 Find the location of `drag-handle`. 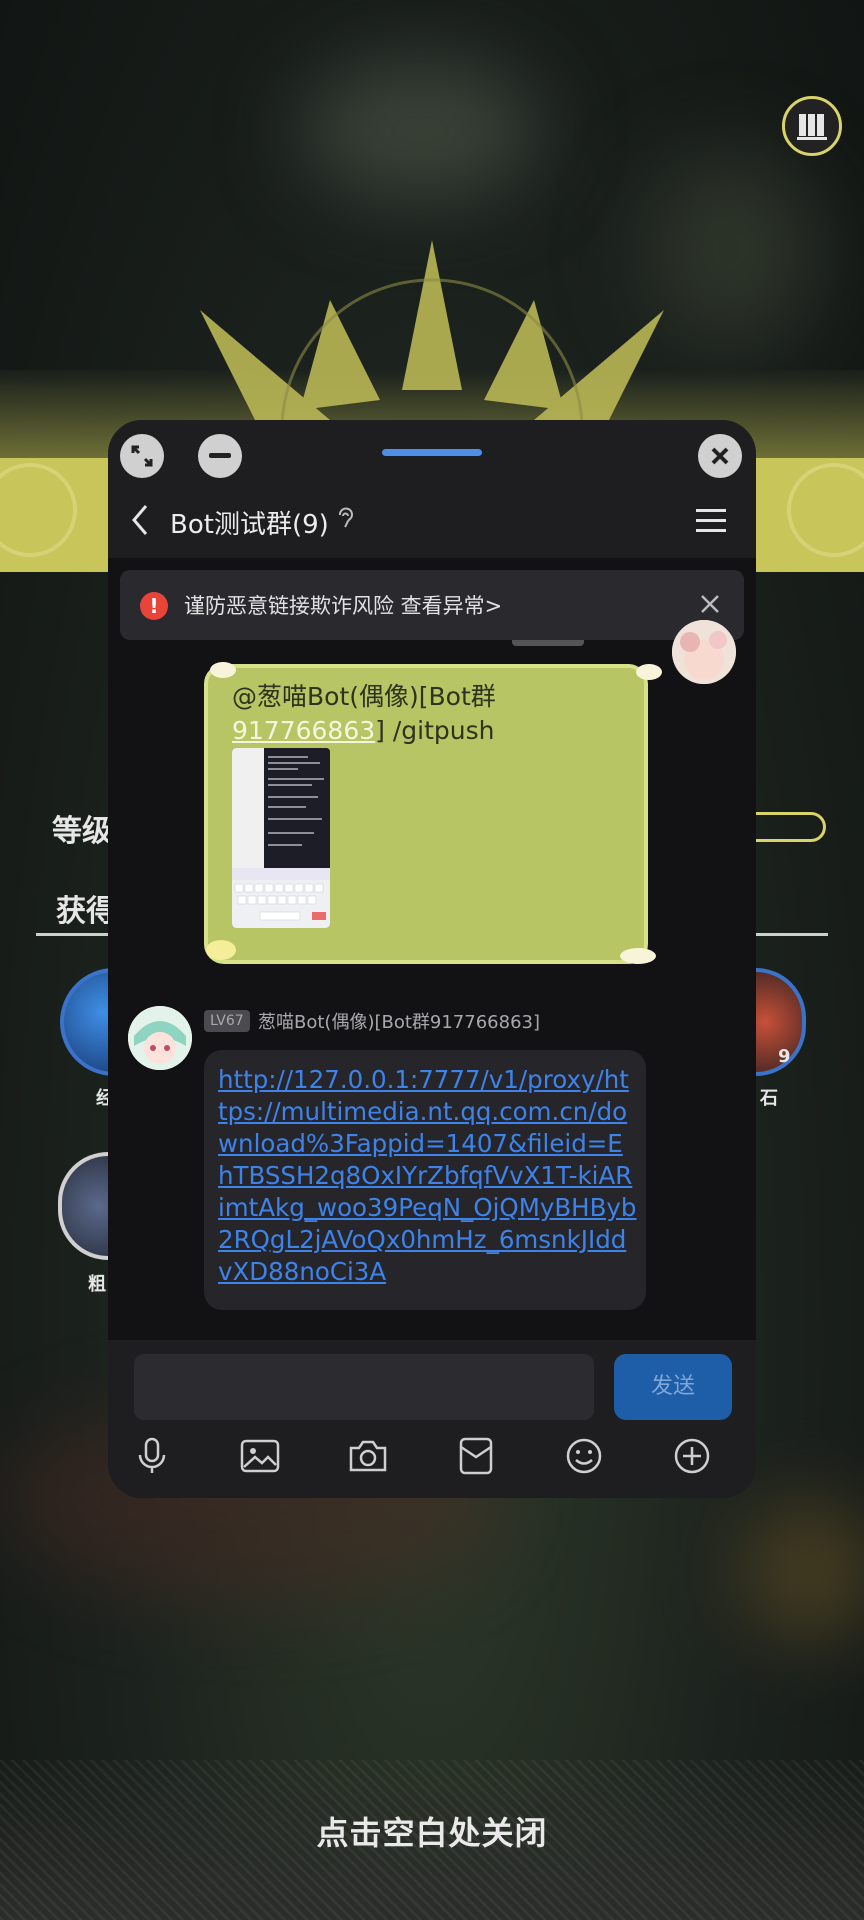

drag-handle is located at coordinates (432, 452).